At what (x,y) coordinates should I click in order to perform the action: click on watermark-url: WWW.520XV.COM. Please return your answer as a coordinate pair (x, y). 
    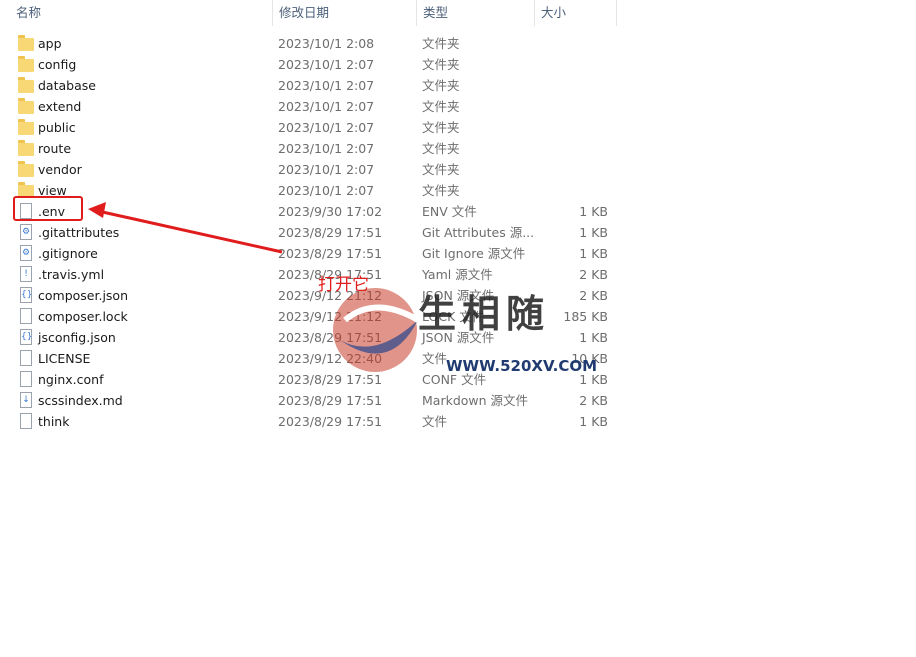
    Looking at the image, I should click on (522, 366).